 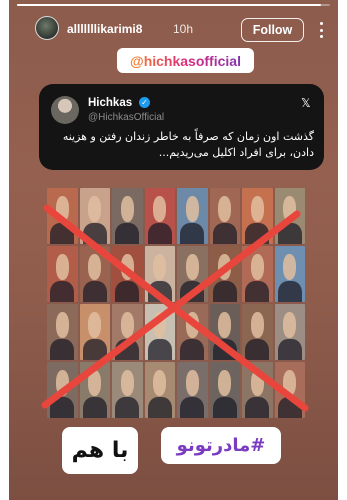 I want to click on mention-sticker: @hichkasofficial, so click(x=185, y=60).